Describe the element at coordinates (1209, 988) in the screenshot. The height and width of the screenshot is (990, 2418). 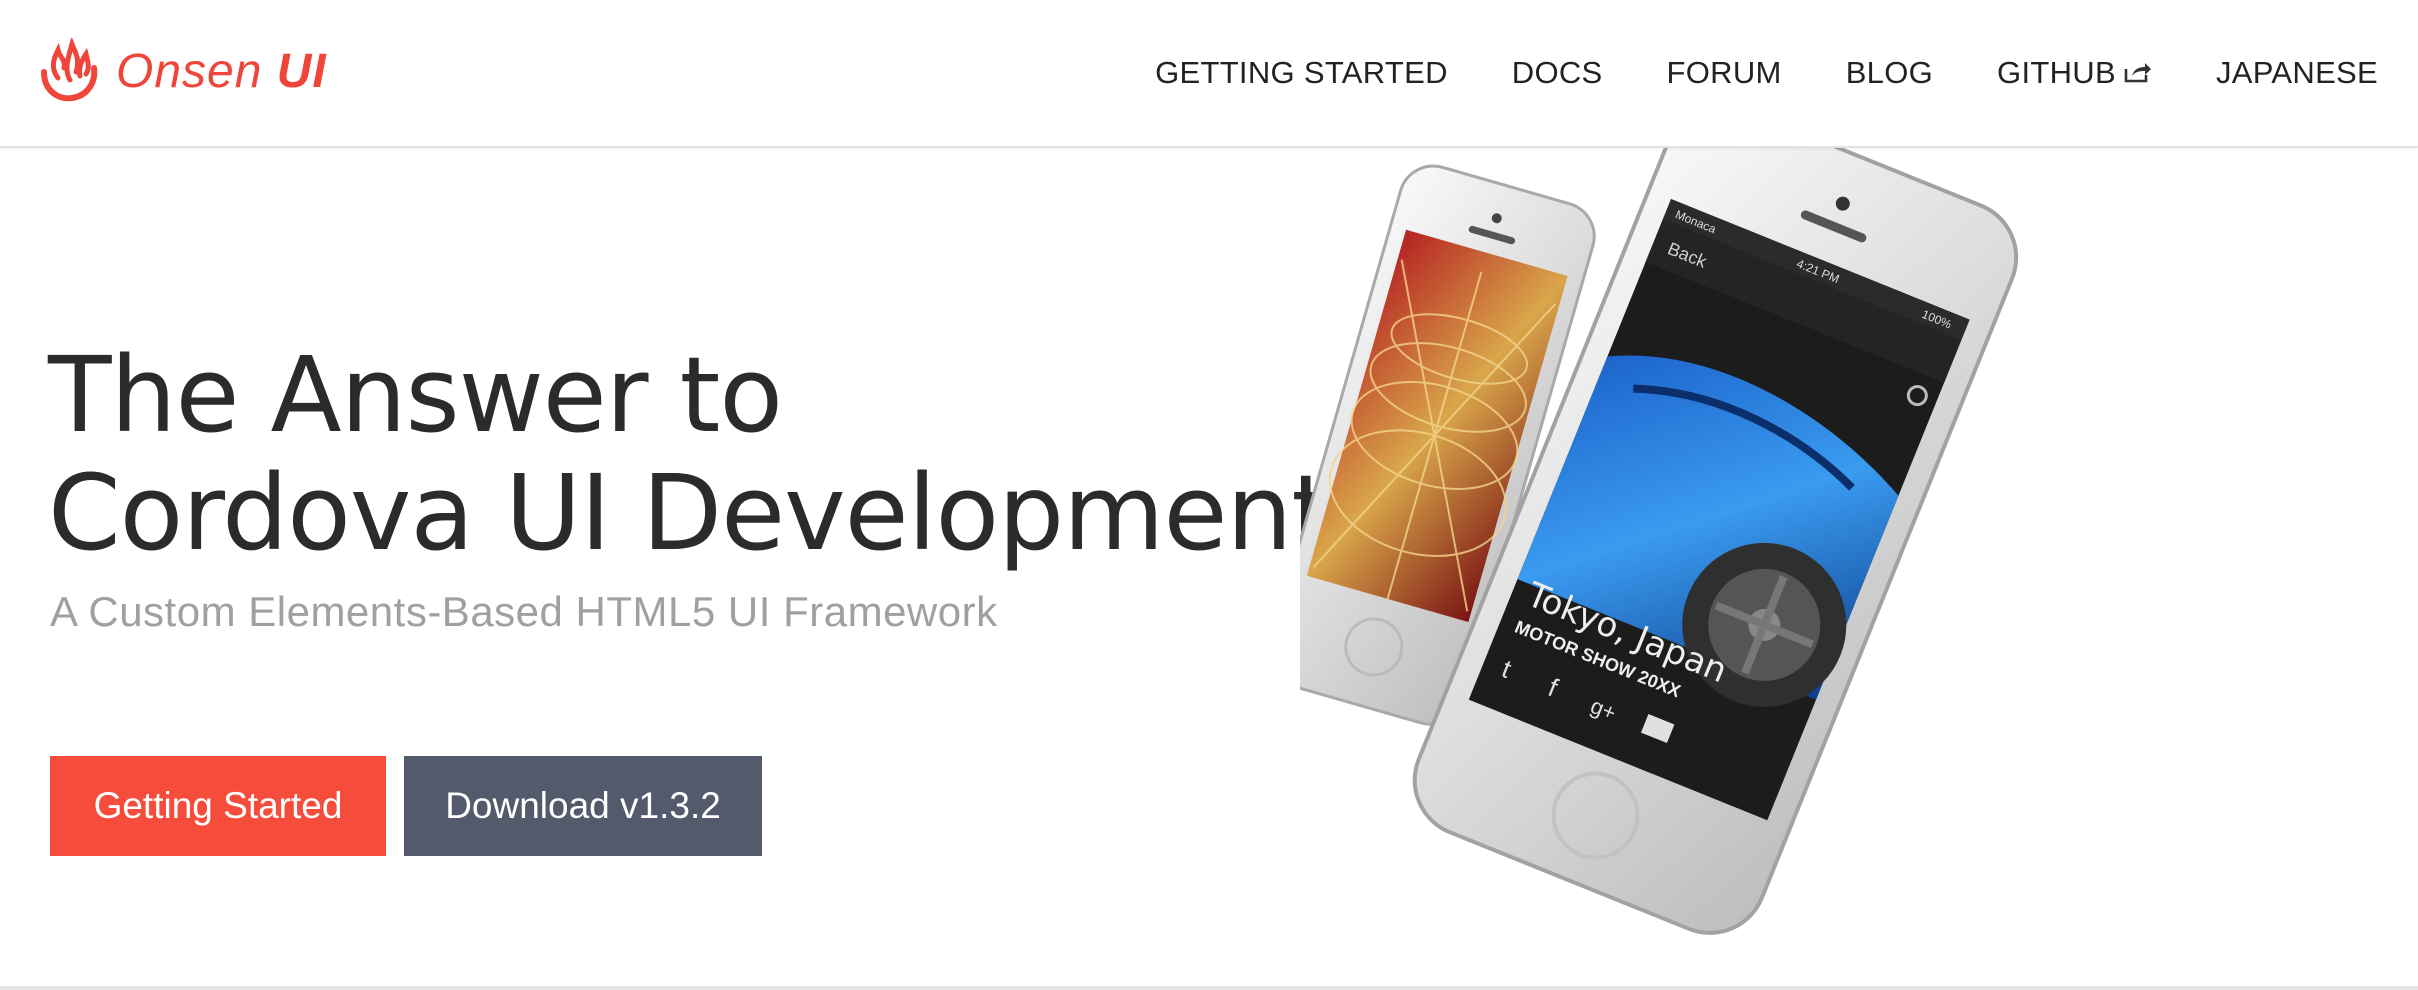
I see `bottom-divider` at that location.